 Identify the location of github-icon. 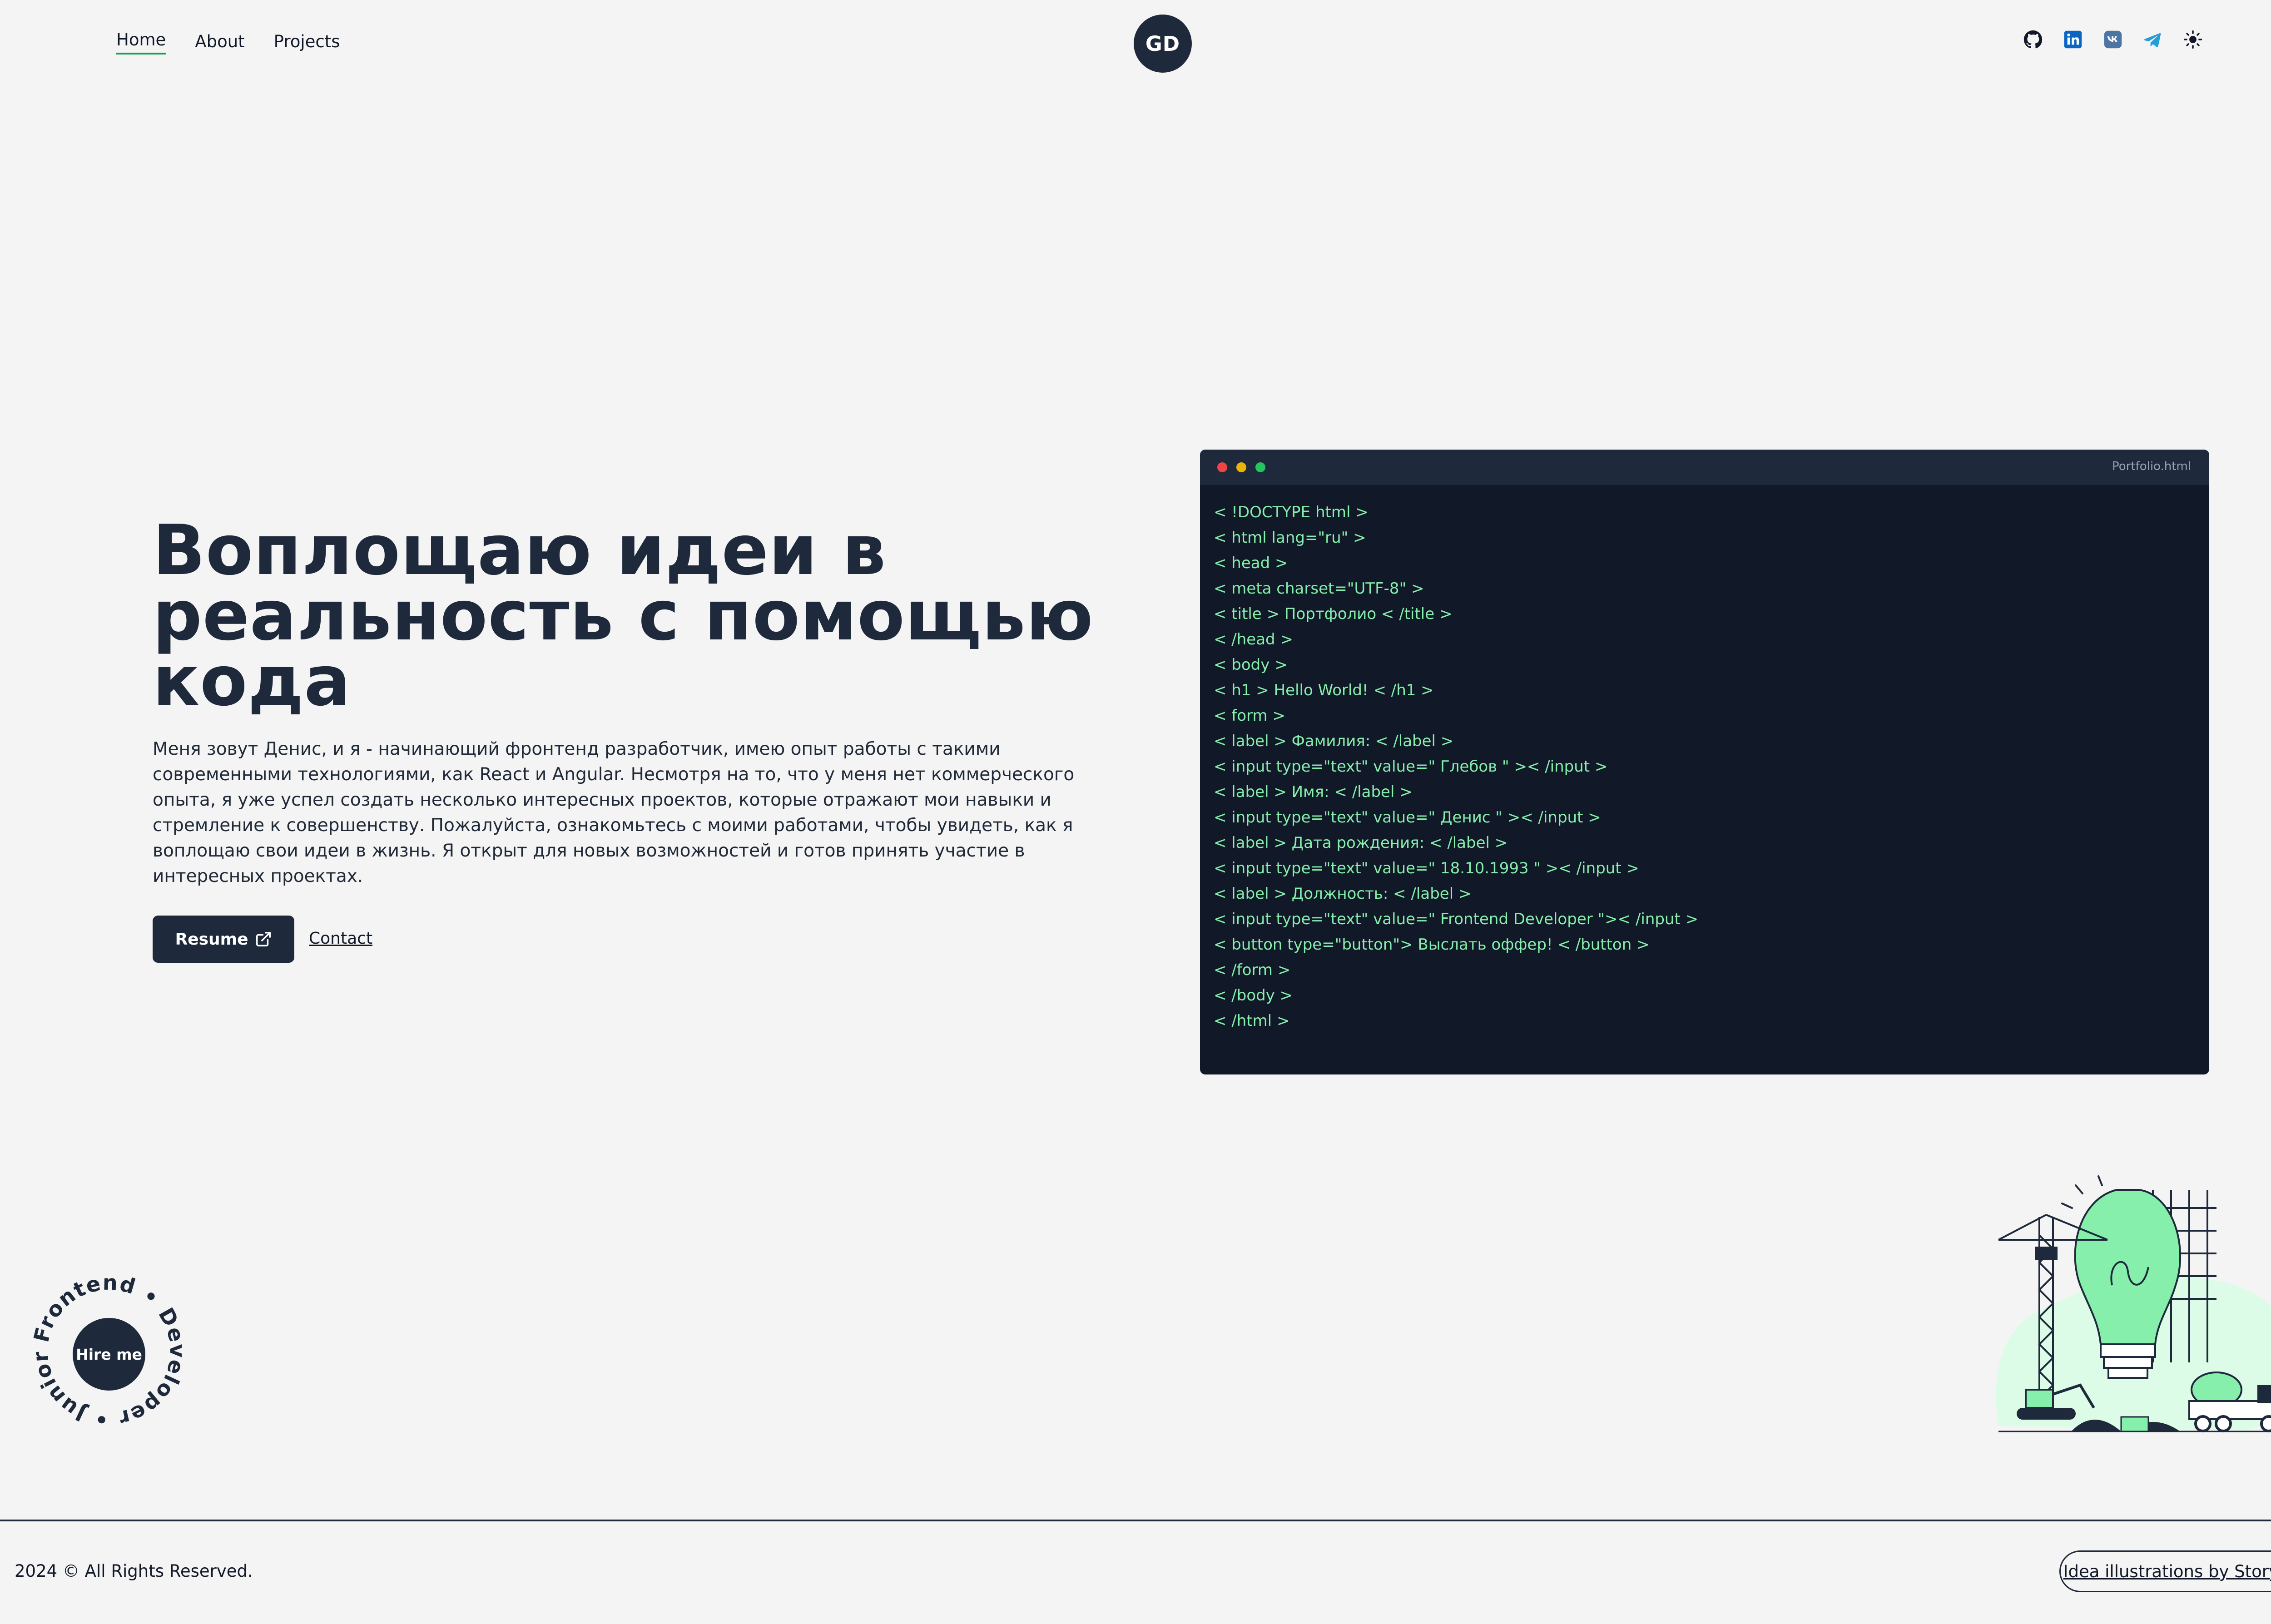
(2033, 39).